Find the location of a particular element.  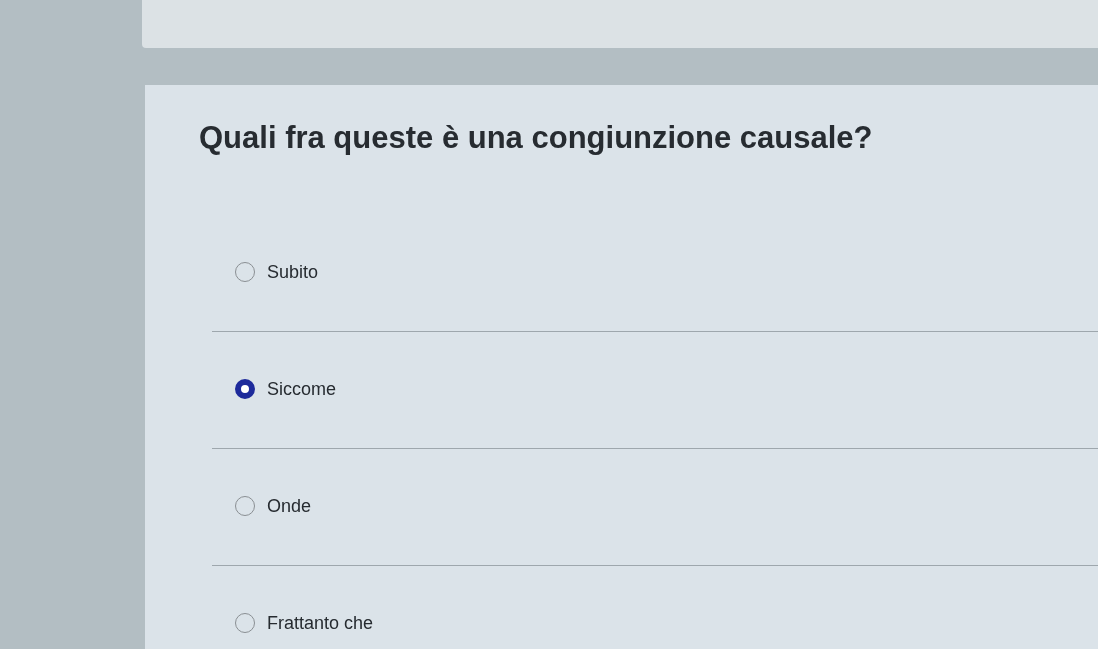

option-label: Frattanto che is located at coordinates (320, 623).